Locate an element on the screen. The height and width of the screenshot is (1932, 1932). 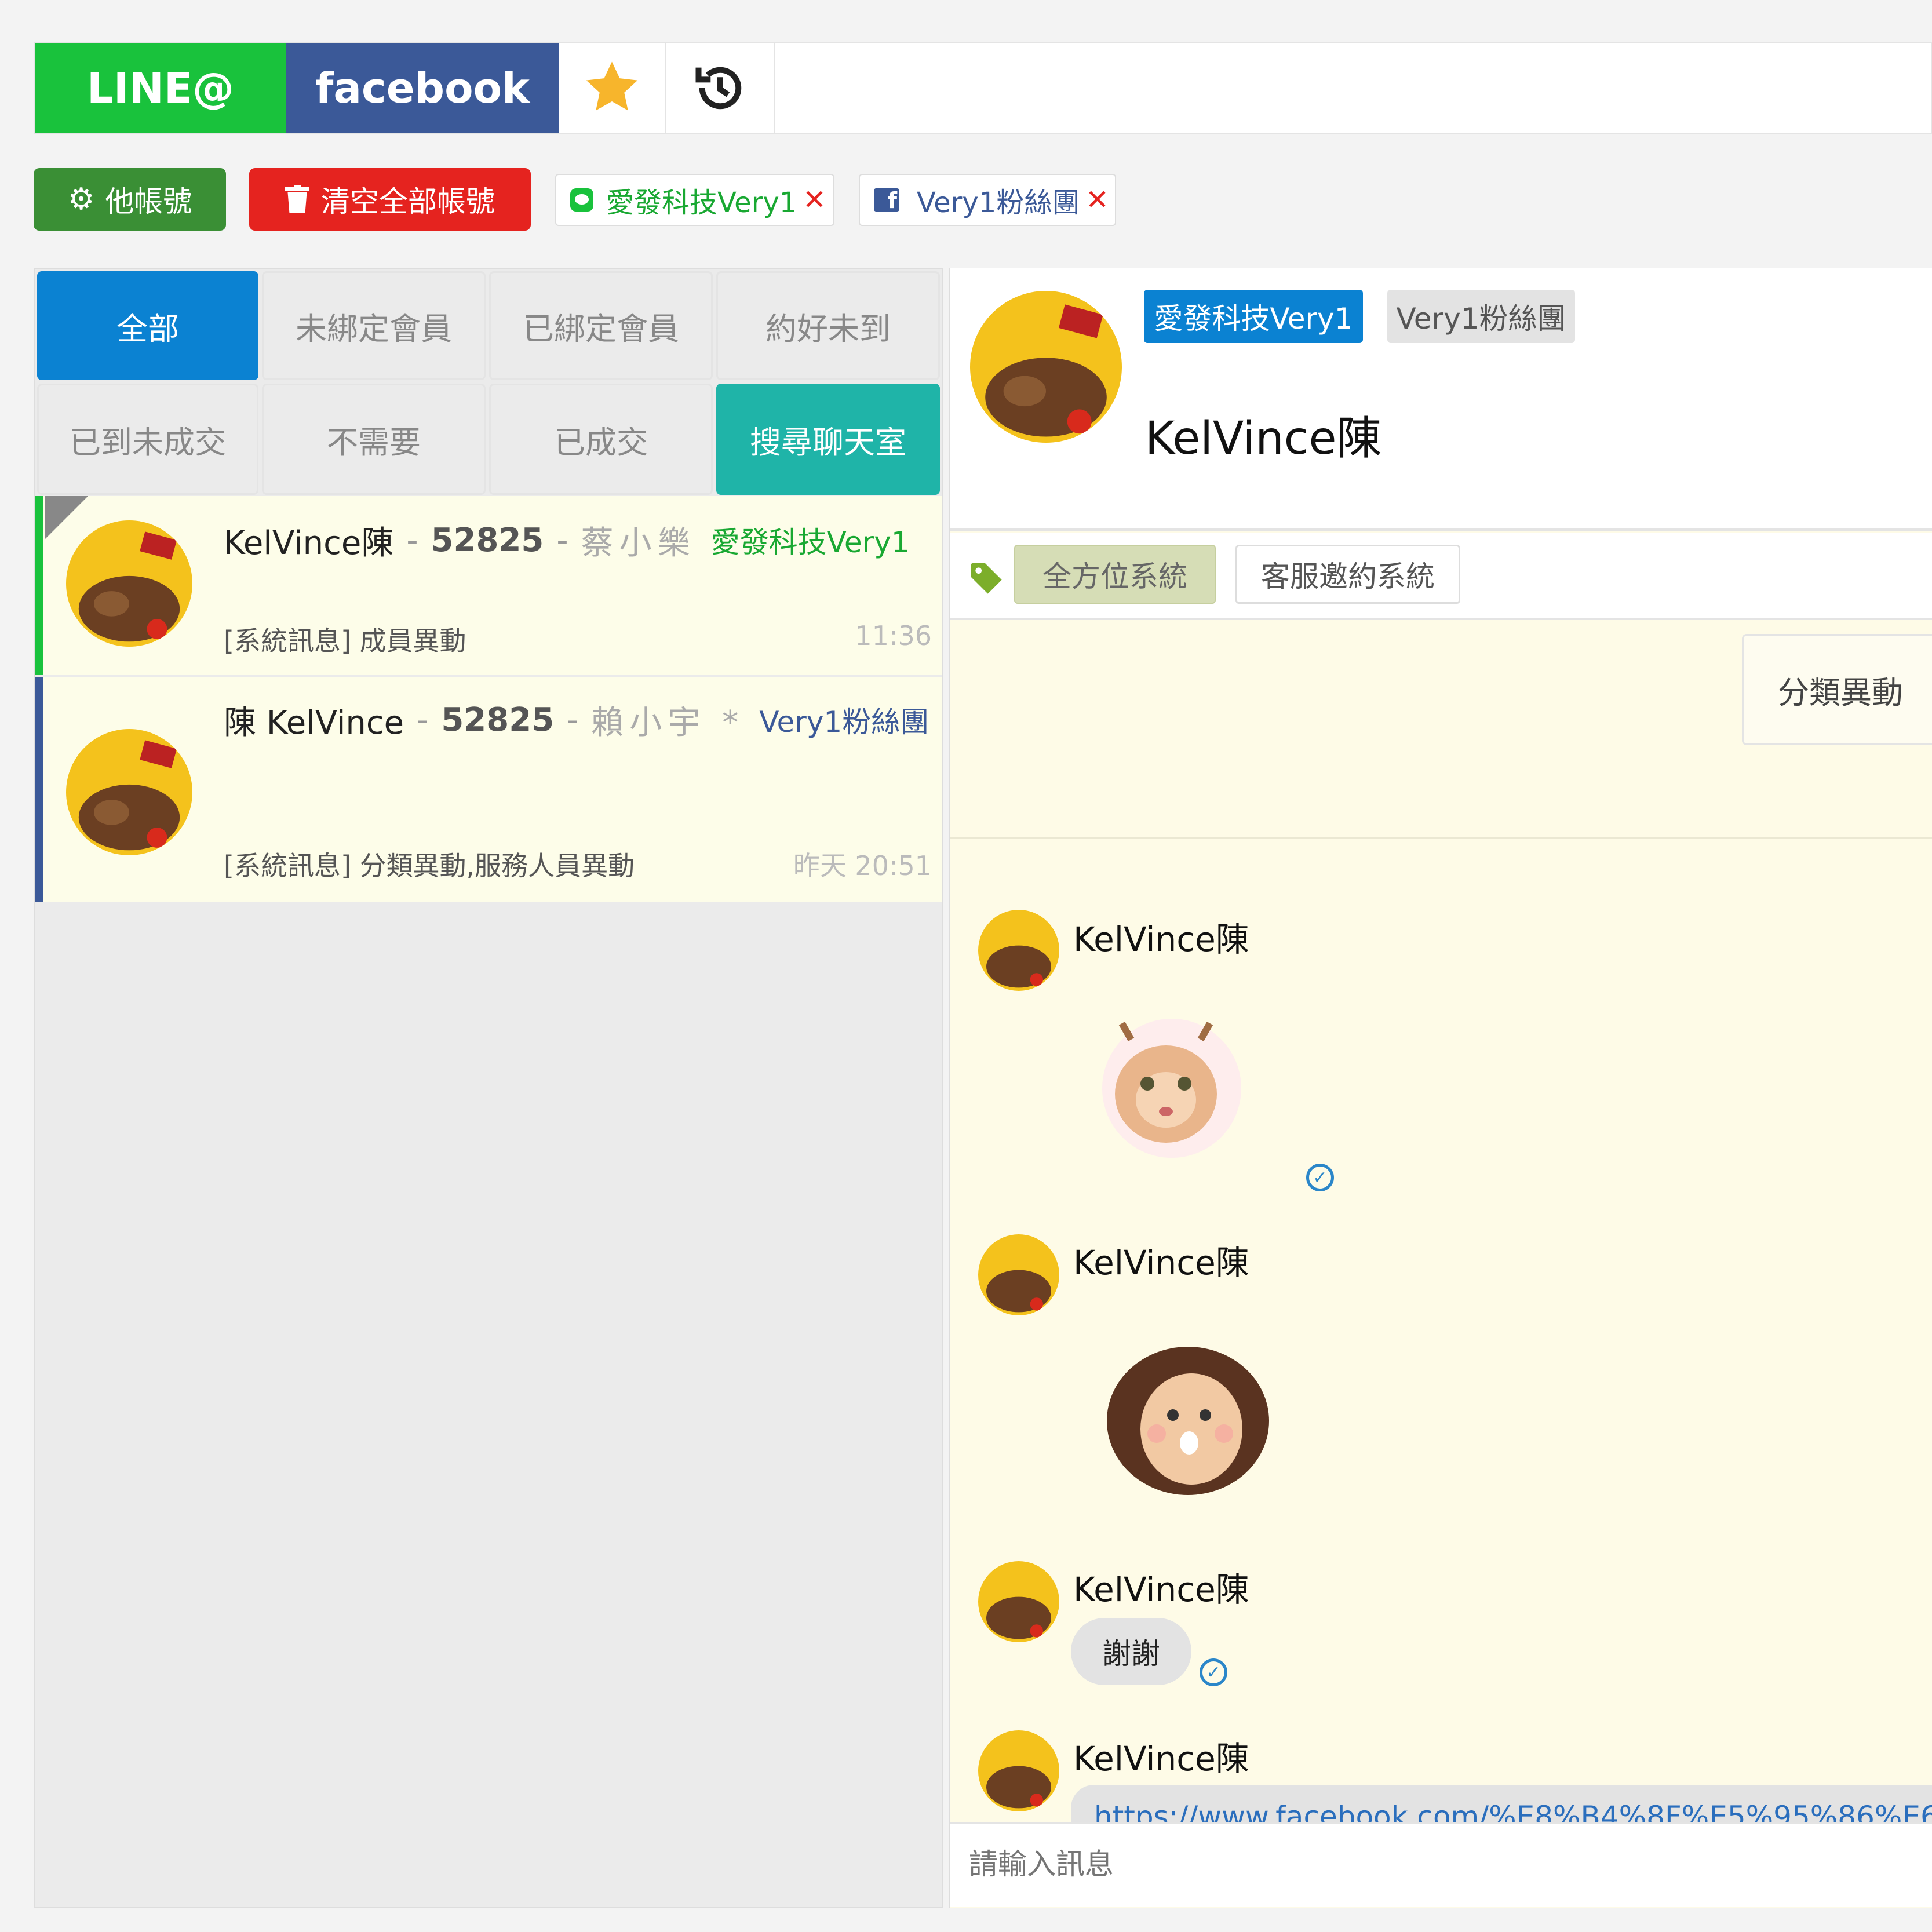
other-accounts-button: ⚙ 他帳號 is located at coordinates (130, 200).